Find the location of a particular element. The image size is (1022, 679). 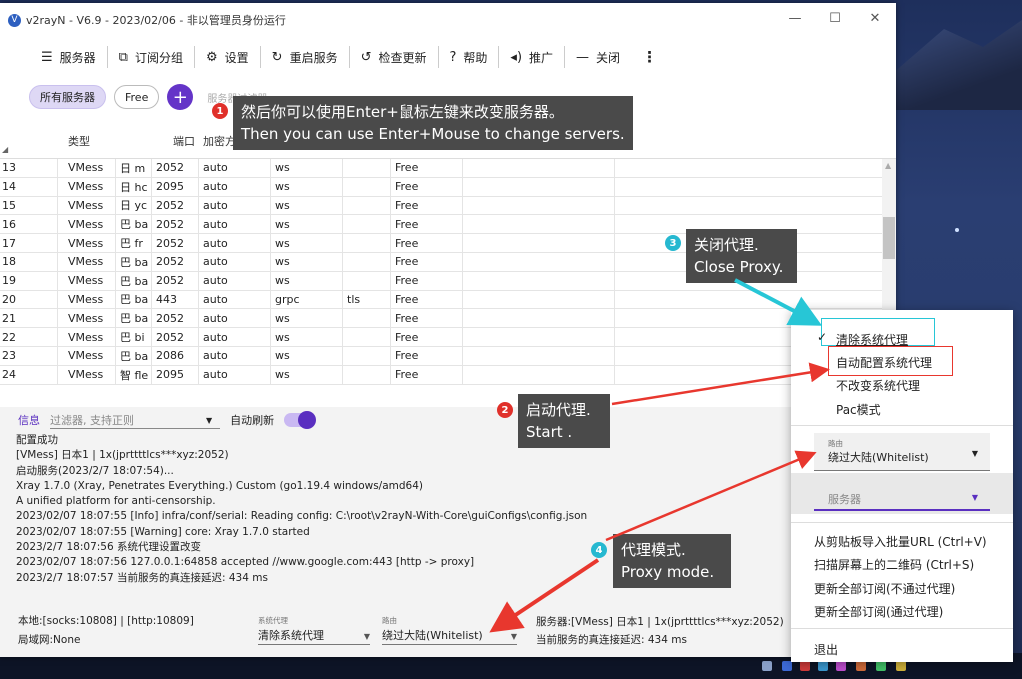

callout-start-proxy: 启动代理. Start . is located at coordinates (564, 421).